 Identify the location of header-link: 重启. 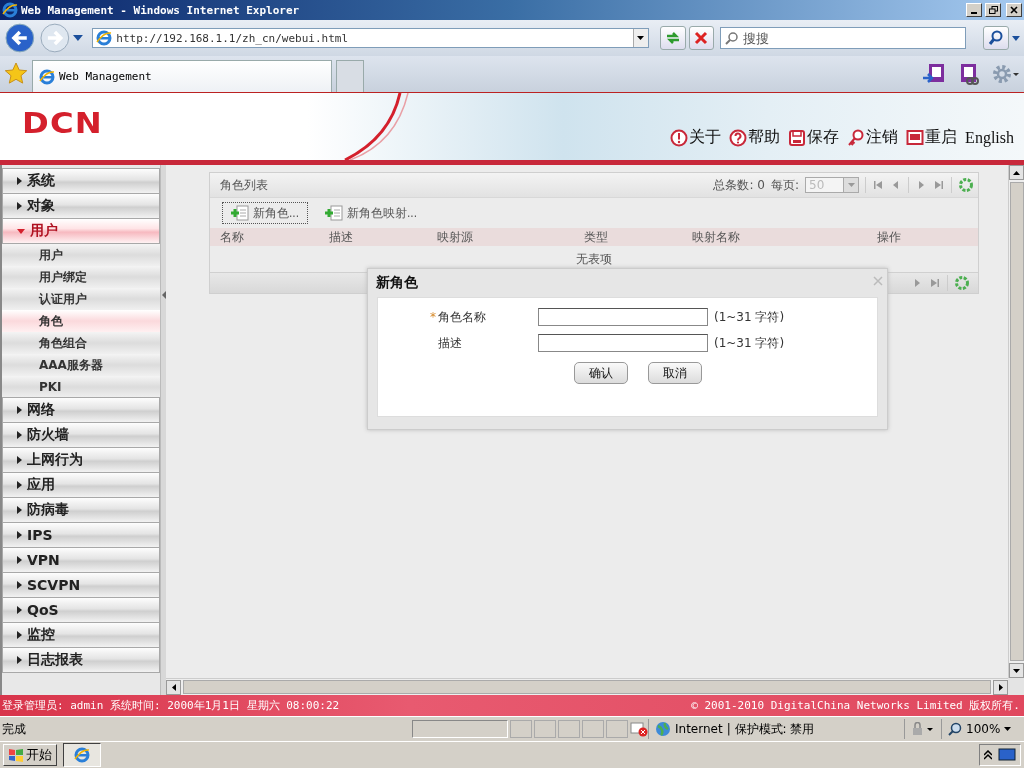
(932, 137).